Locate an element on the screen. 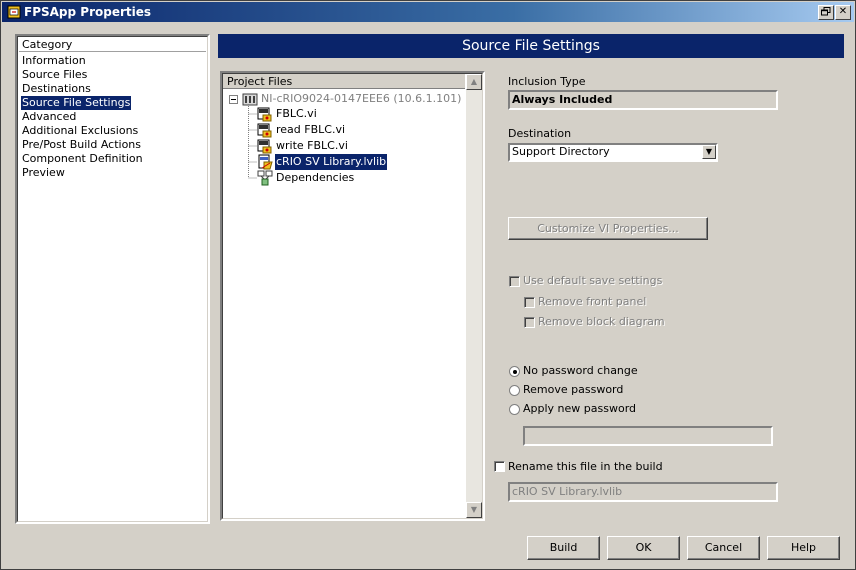  dropdown-button: ▼ is located at coordinates (709, 152).